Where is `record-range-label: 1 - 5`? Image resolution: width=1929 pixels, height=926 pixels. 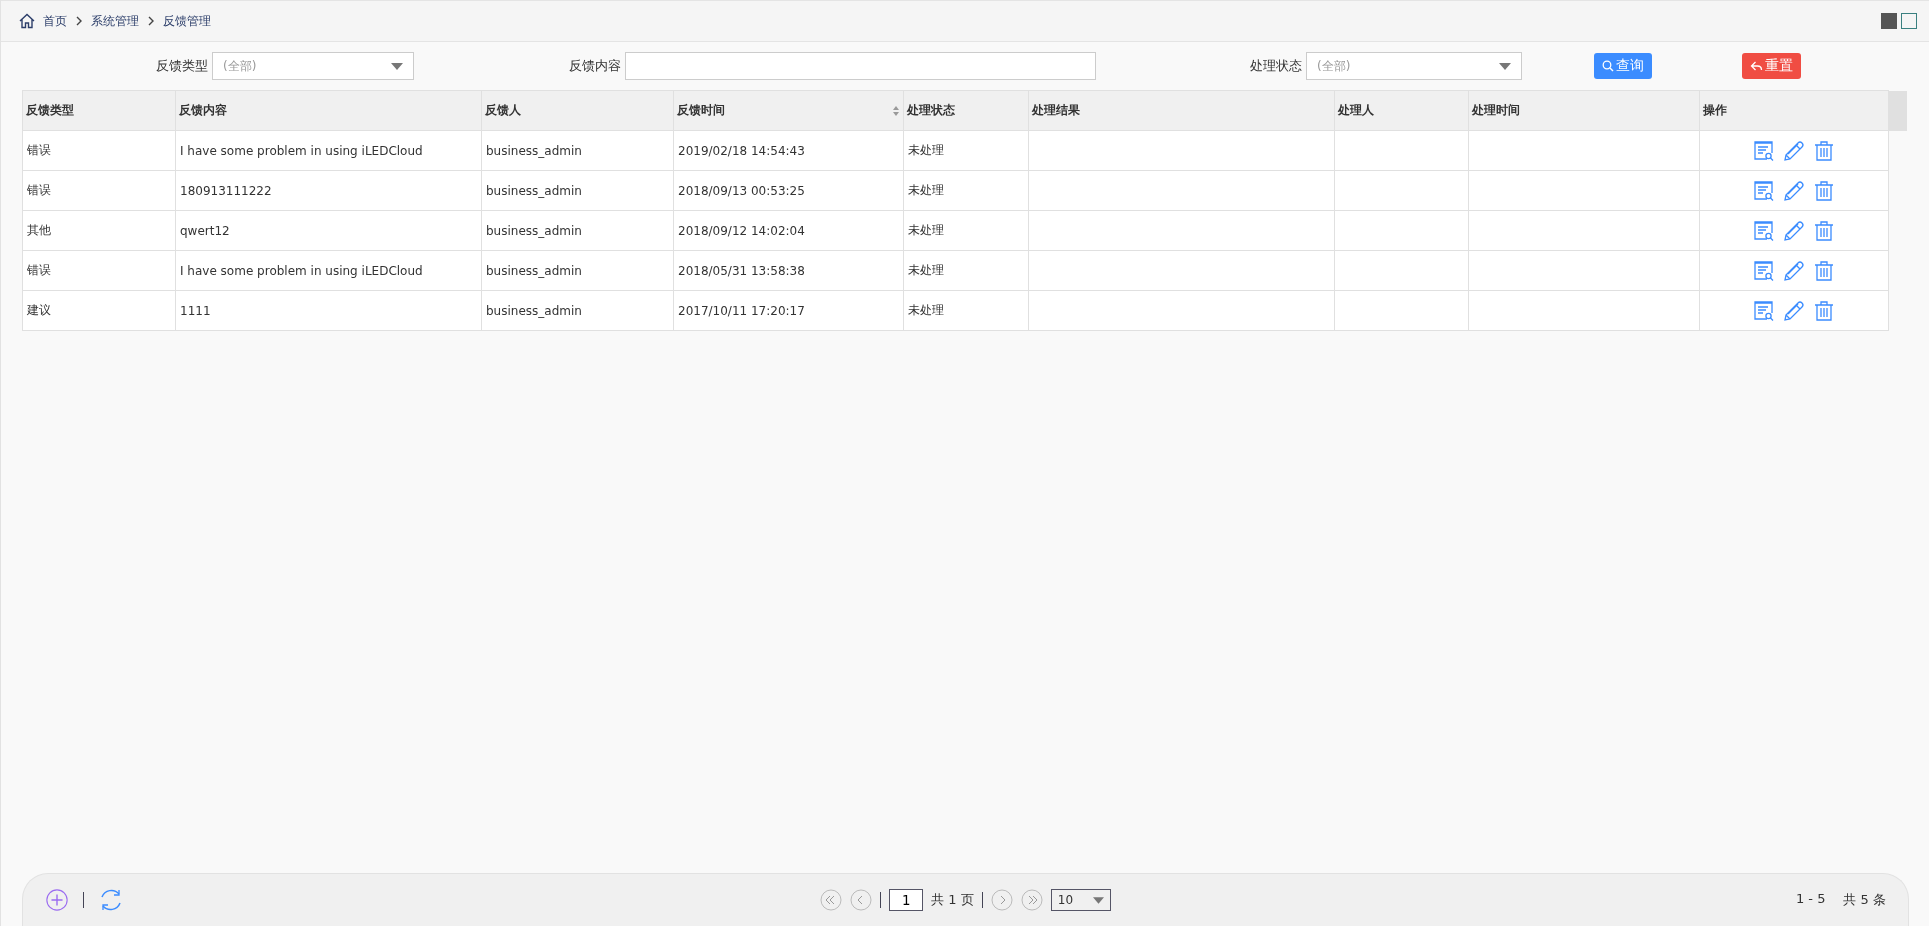 record-range-label: 1 - 5 is located at coordinates (1810, 899).